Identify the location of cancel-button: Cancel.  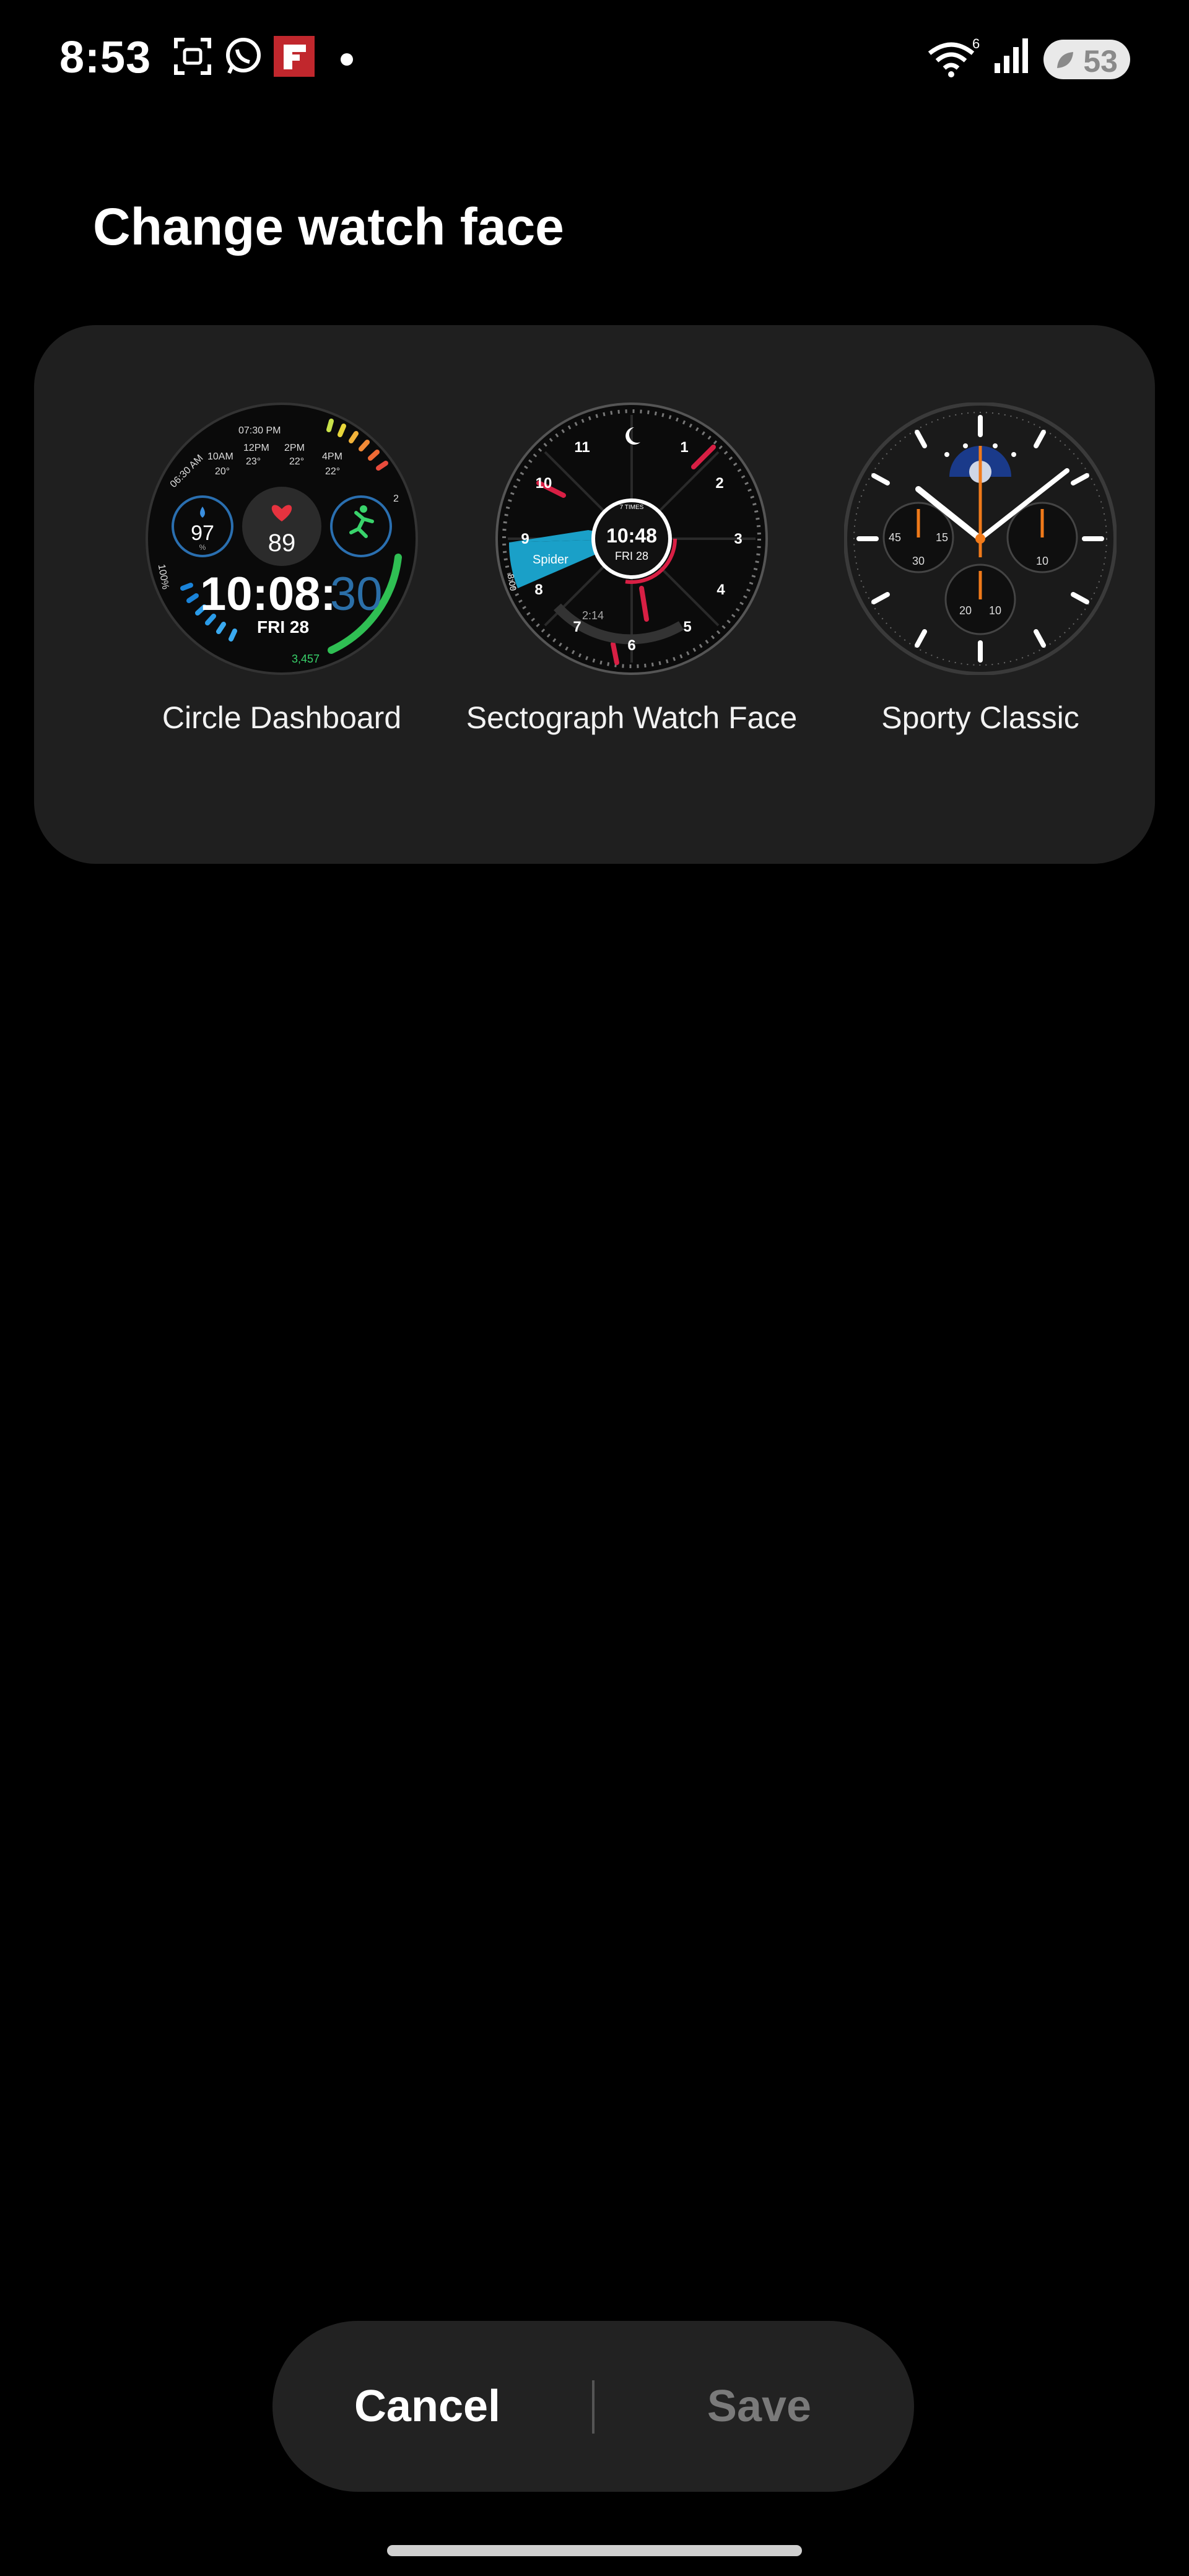
(427, 2406).